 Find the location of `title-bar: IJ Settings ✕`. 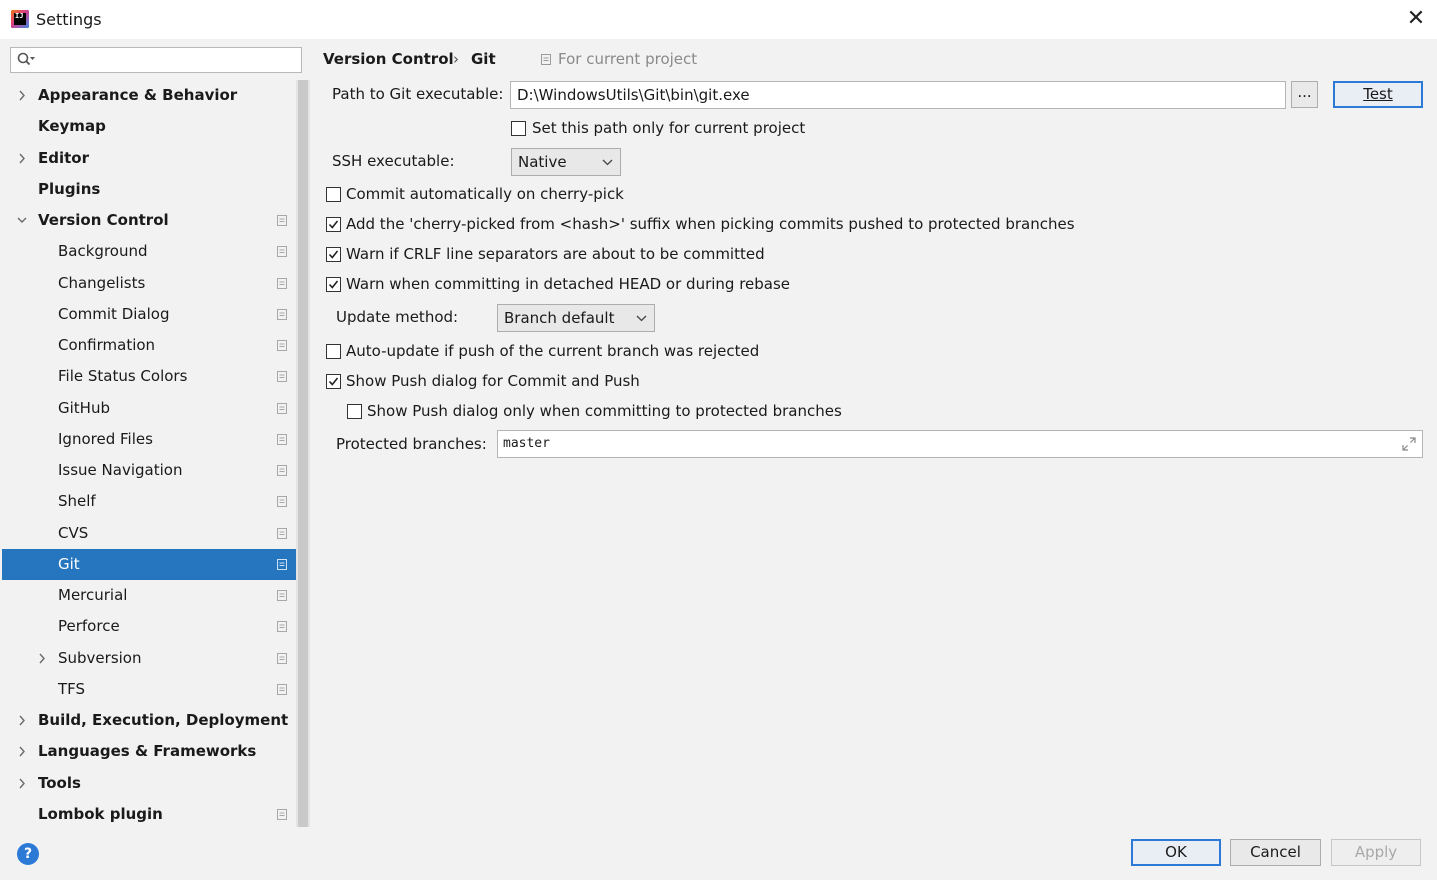

title-bar: IJ Settings ✕ is located at coordinates (718, 19).